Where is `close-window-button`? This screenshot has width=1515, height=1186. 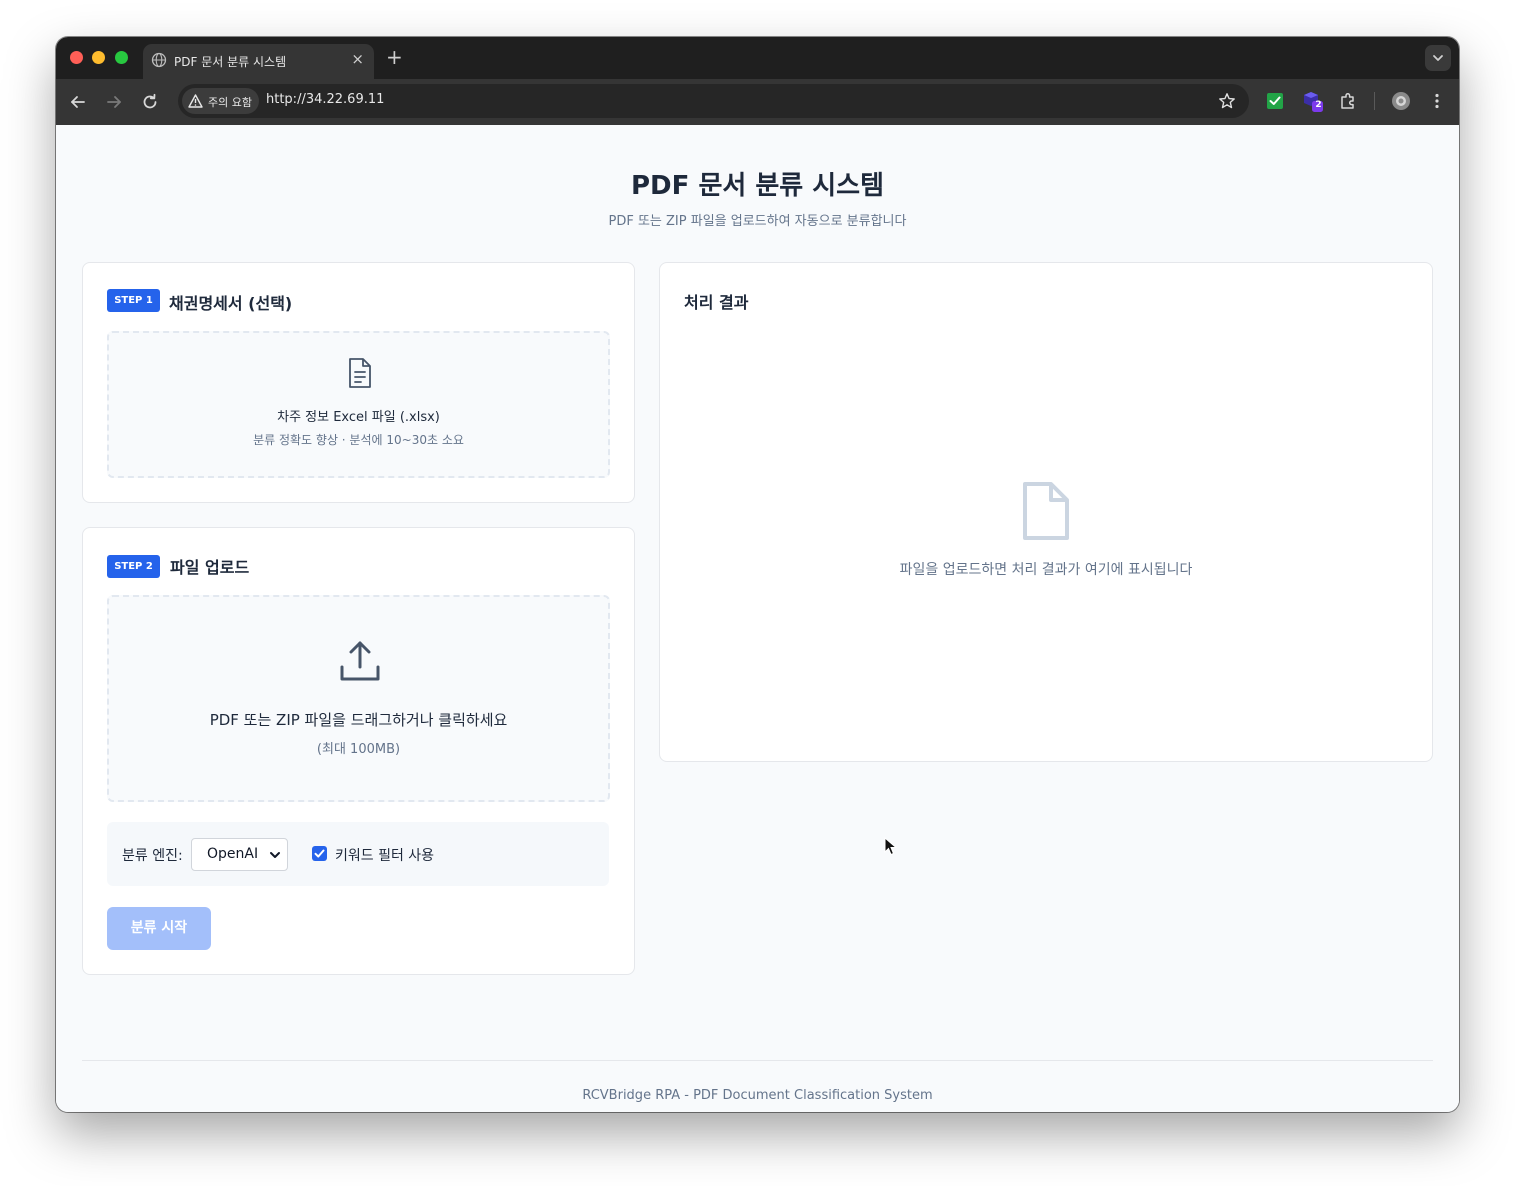
close-window-button is located at coordinates (76, 57).